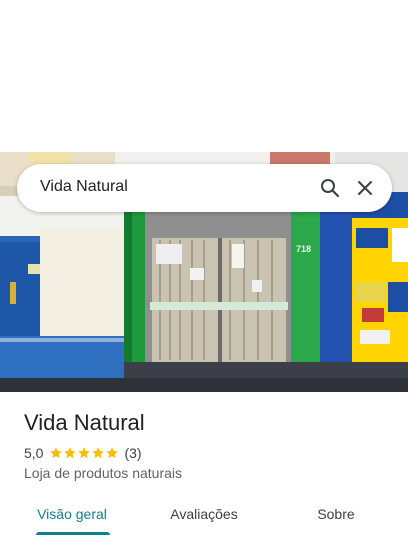 Image resolution: width=408 pixels, height=544 pixels. I want to click on store-number: 718, so click(303, 249).